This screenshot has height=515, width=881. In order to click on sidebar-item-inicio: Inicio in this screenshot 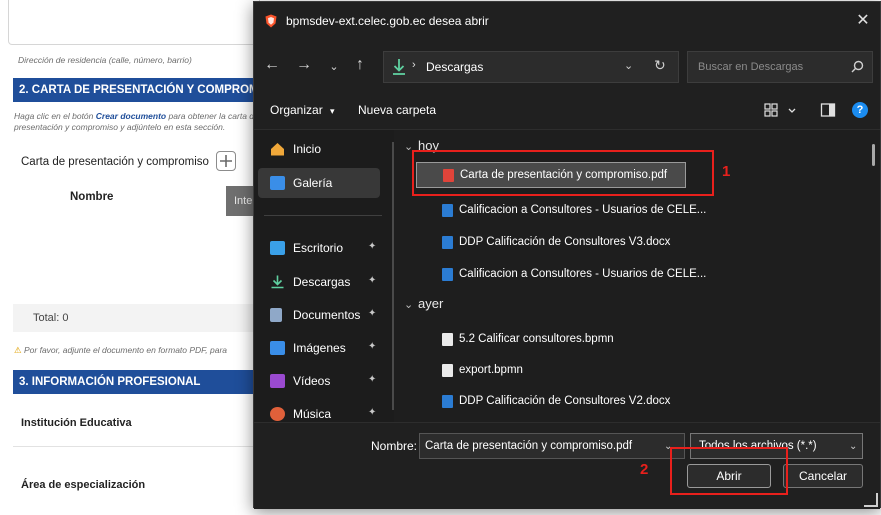, I will do `click(319, 149)`.